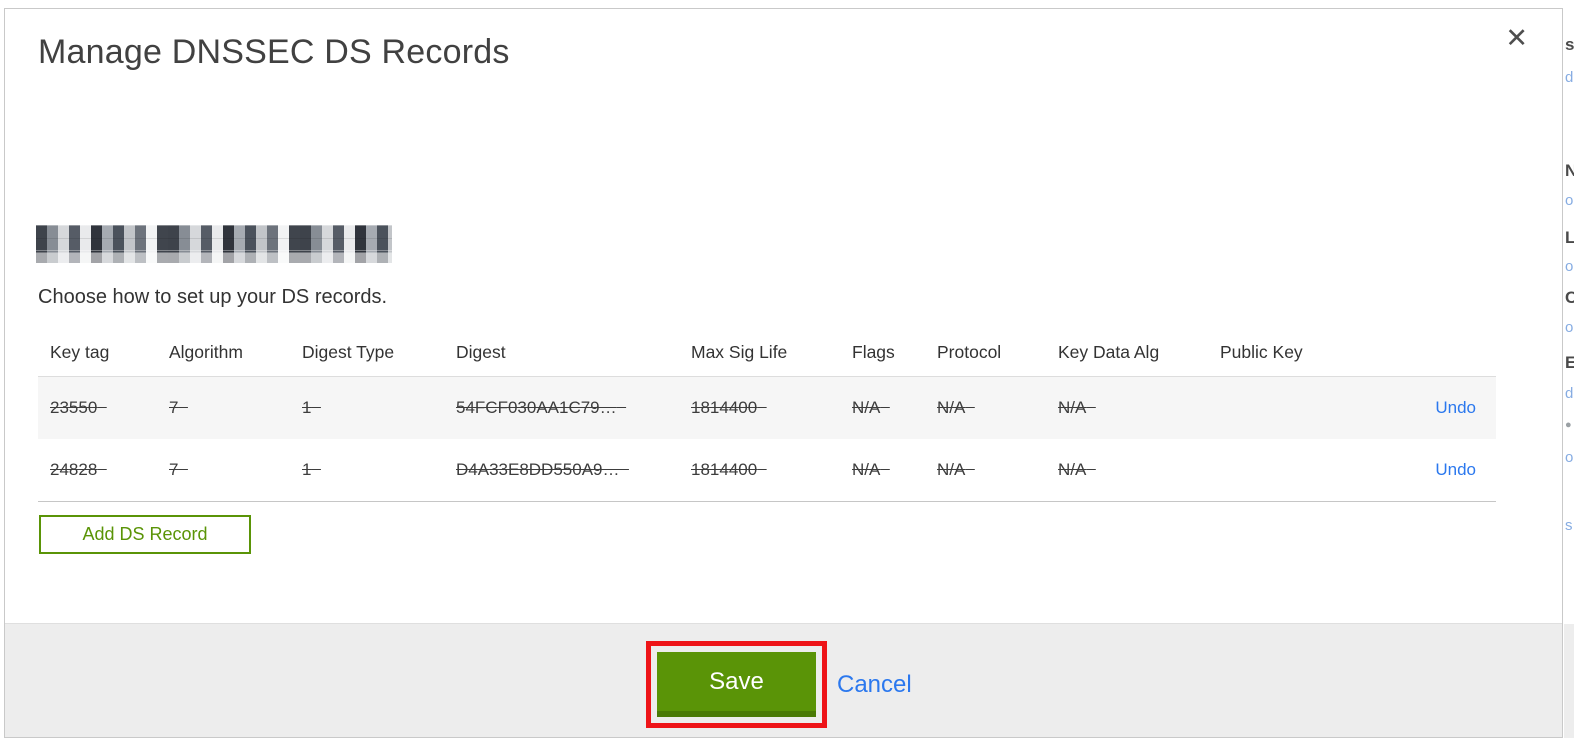 The image size is (1574, 746). Describe the element at coordinates (1568, 425) in the screenshot. I see `background-text-fragment: ●` at that location.